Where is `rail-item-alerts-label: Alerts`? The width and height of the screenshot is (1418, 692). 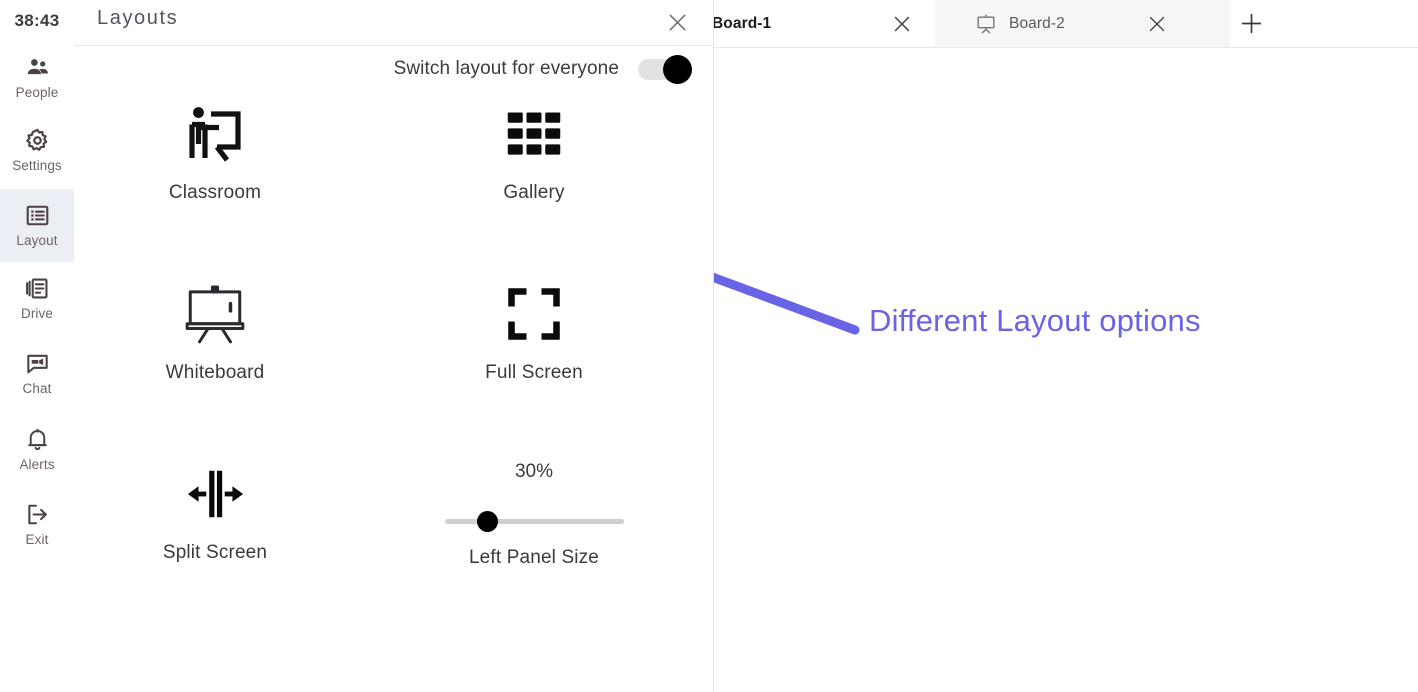 rail-item-alerts-label: Alerts is located at coordinates (37, 464).